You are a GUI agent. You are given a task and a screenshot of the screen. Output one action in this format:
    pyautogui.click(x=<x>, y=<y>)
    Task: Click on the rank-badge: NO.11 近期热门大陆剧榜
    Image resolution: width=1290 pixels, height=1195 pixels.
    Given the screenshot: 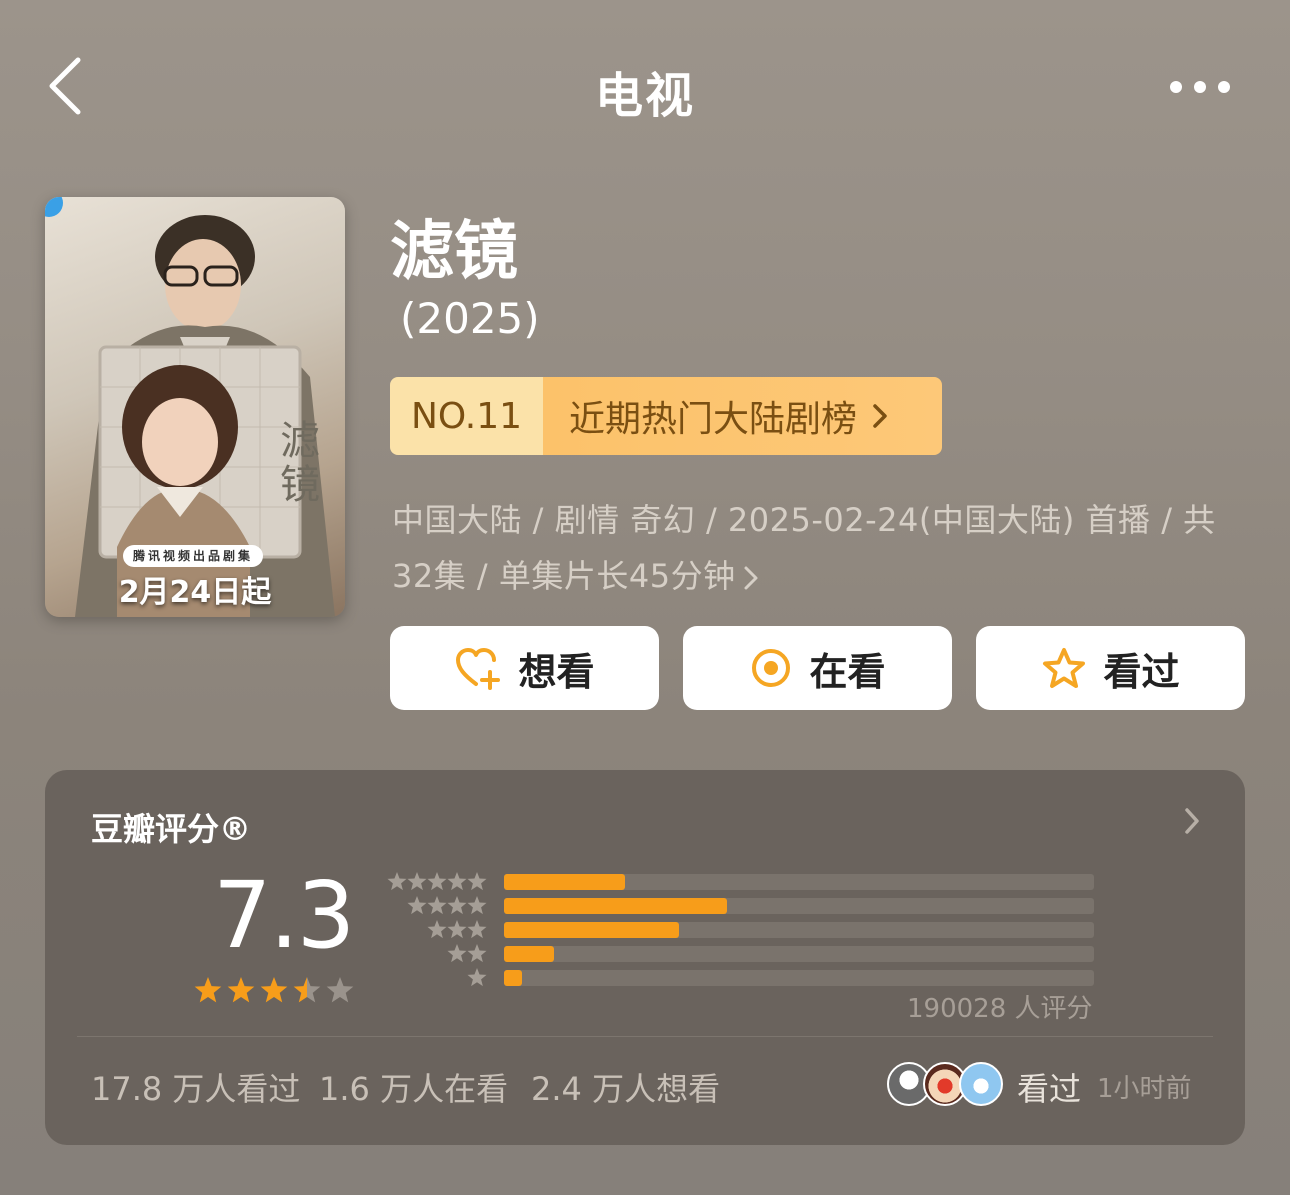 What is the action you would take?
    pyautogui.click(x=666, y=416)
    